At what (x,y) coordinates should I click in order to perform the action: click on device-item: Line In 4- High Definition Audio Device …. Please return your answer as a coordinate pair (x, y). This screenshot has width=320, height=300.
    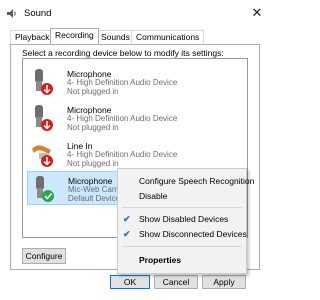
    Looking at the image, I should click on (137, 154).